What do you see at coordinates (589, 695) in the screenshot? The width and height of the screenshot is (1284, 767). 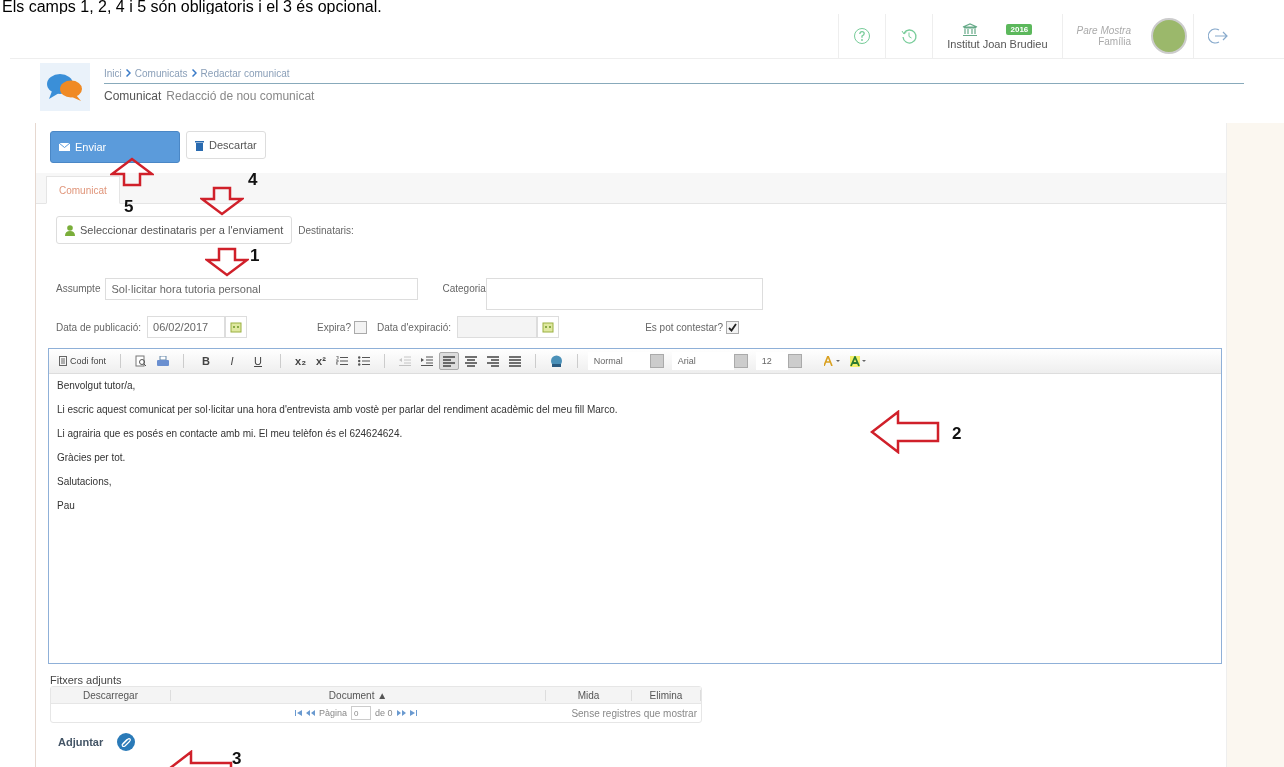 I see `column-header: Mida` at bounding box center [589, 695].